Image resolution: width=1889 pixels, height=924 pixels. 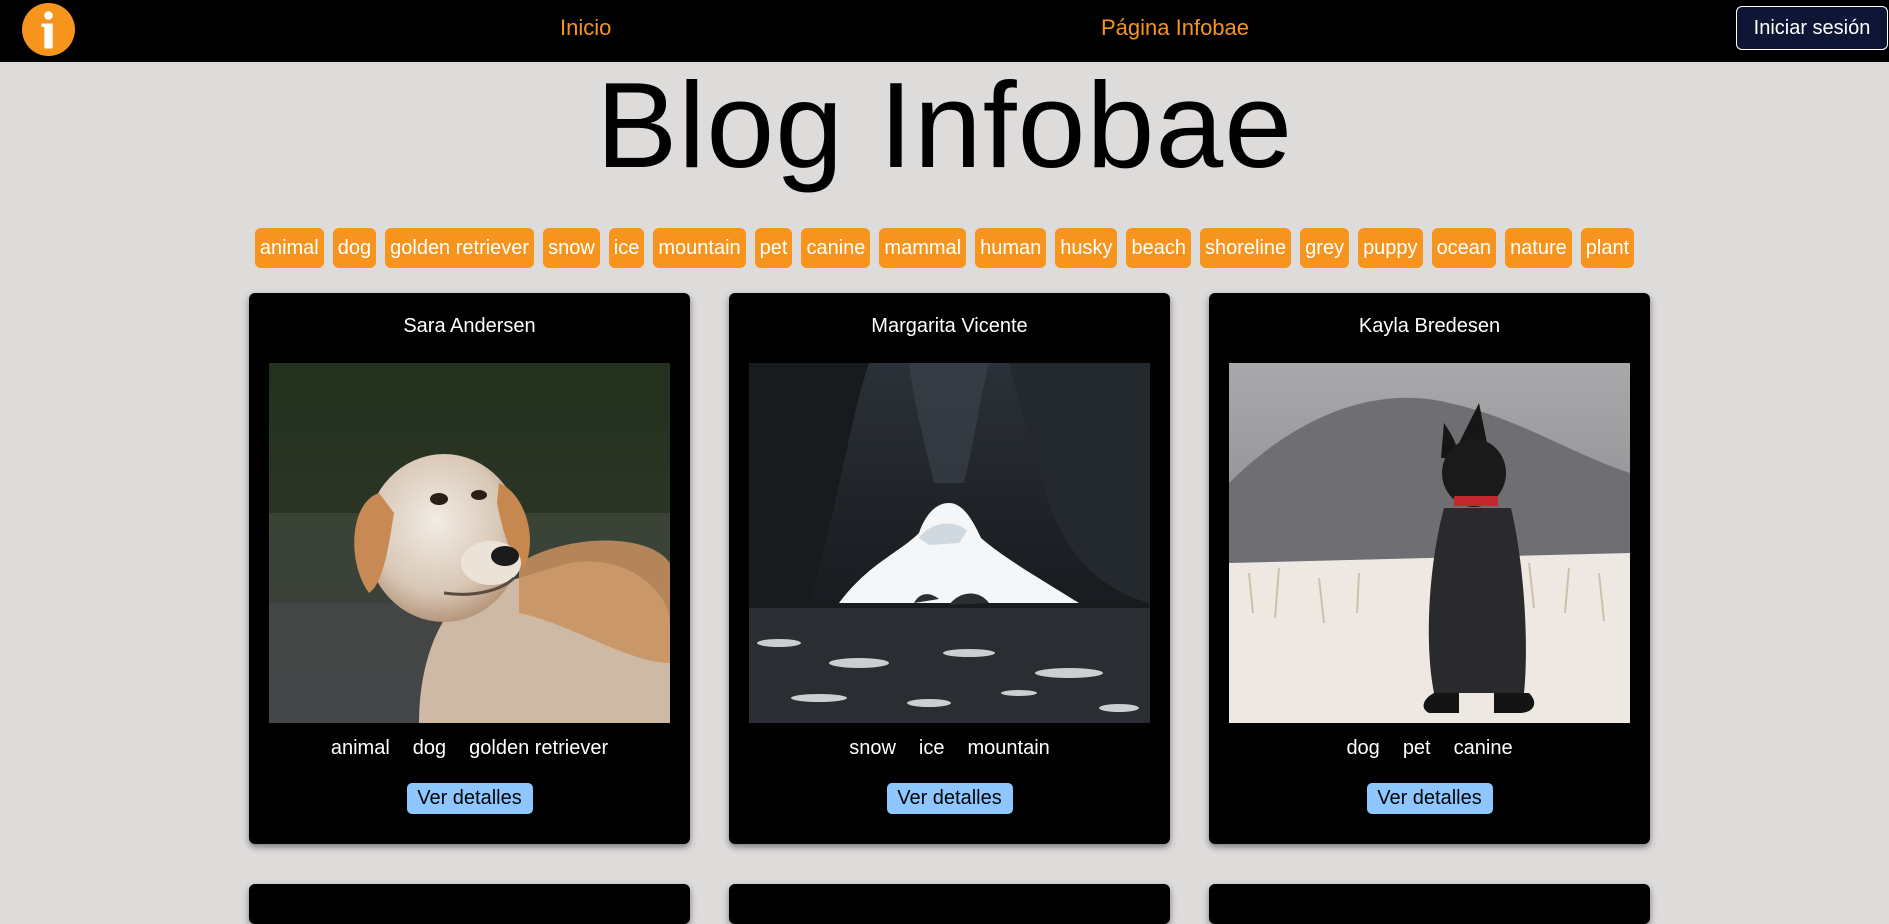 What do you see at coordinates (1086, 248) in the screenshot?
I see `tag-chip: husky` at bounding box center [1086, 248].